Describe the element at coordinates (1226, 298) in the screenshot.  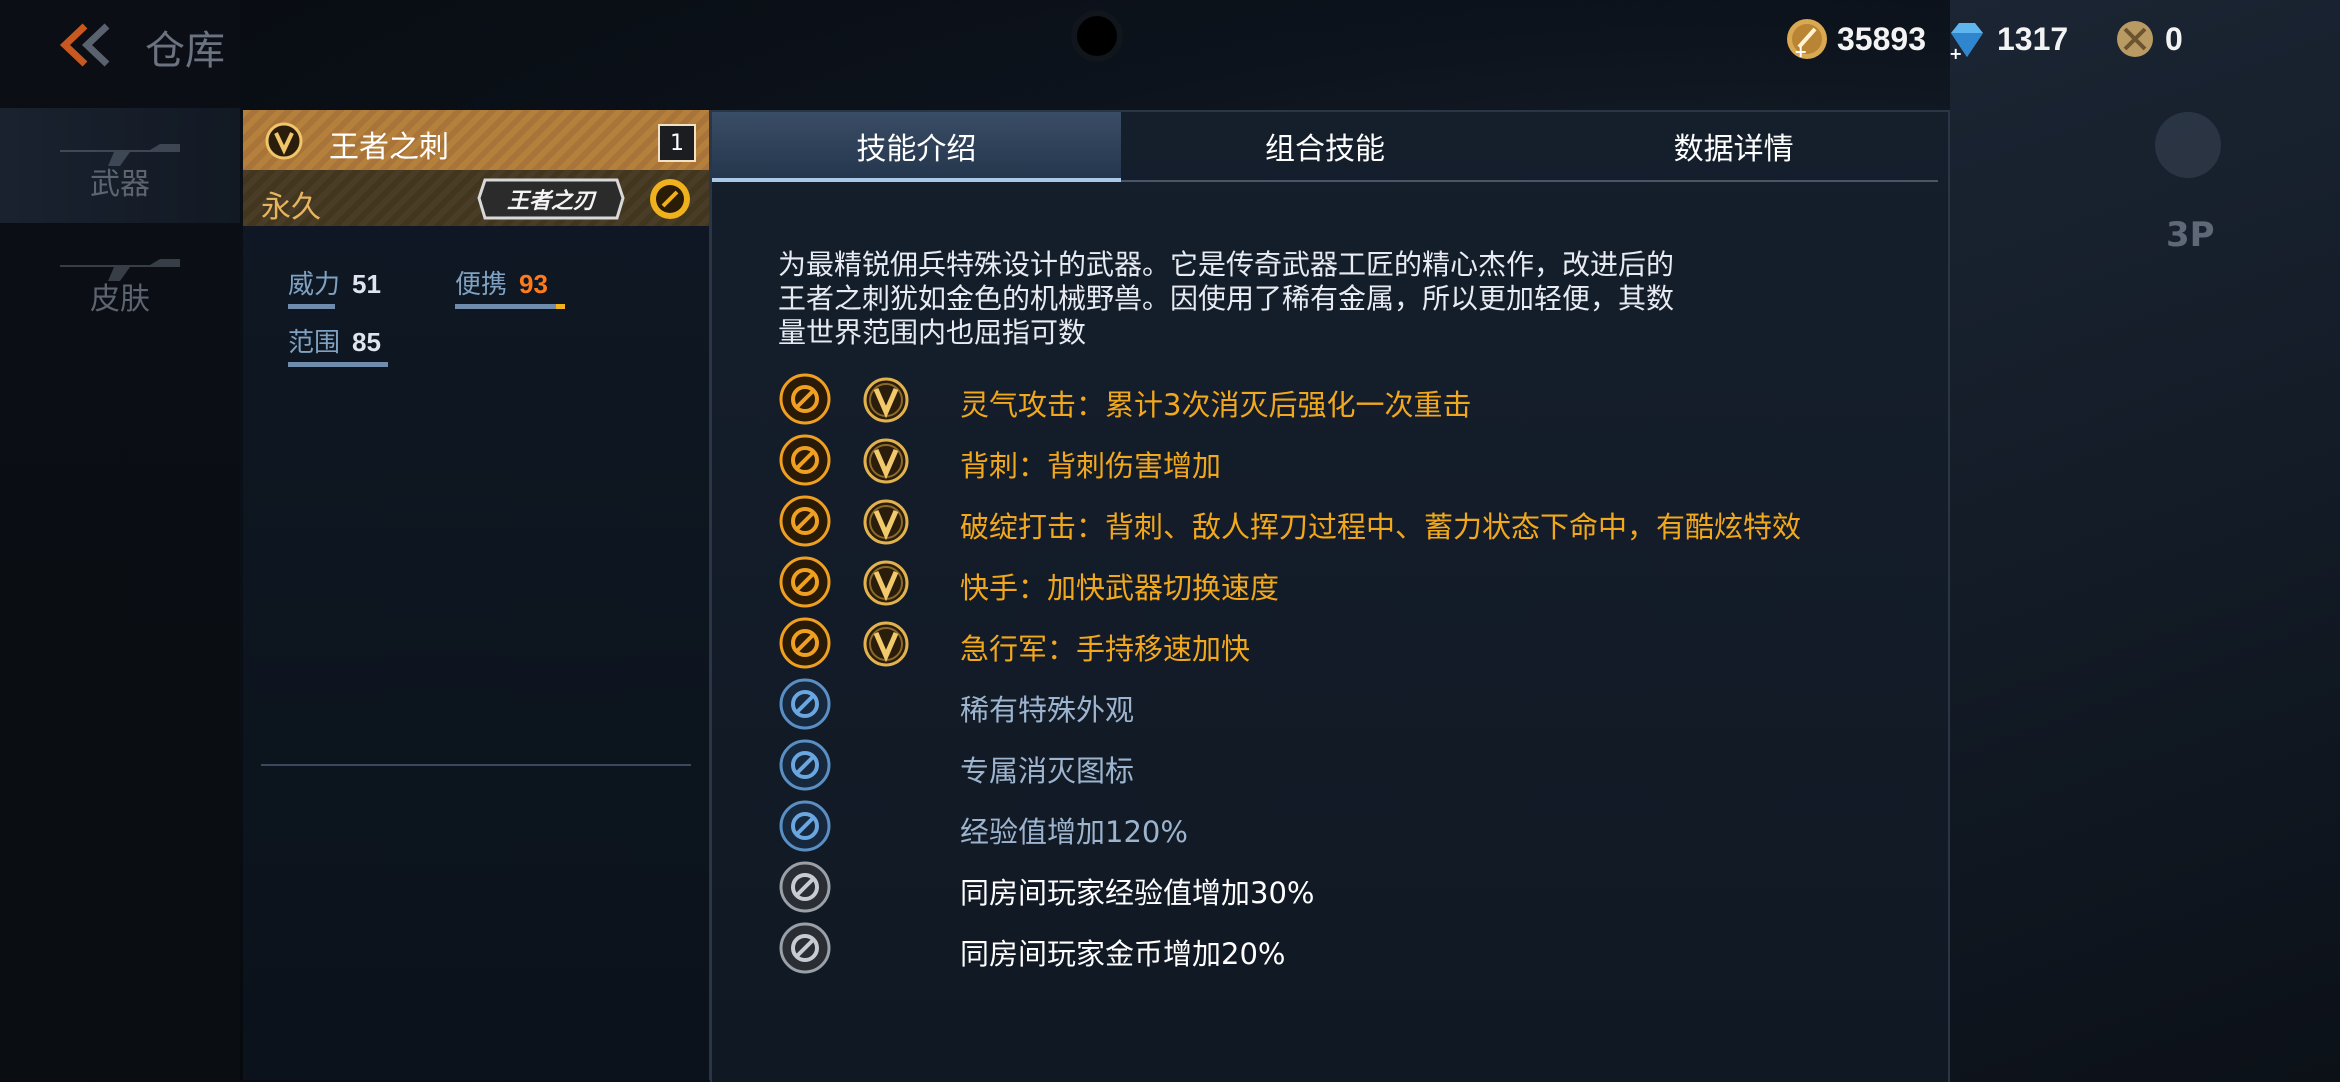
I see `description-line: 王者之刺犹如金色的机械野兽。因使用了稀有金属，所以更加轻便，其数` at that location.